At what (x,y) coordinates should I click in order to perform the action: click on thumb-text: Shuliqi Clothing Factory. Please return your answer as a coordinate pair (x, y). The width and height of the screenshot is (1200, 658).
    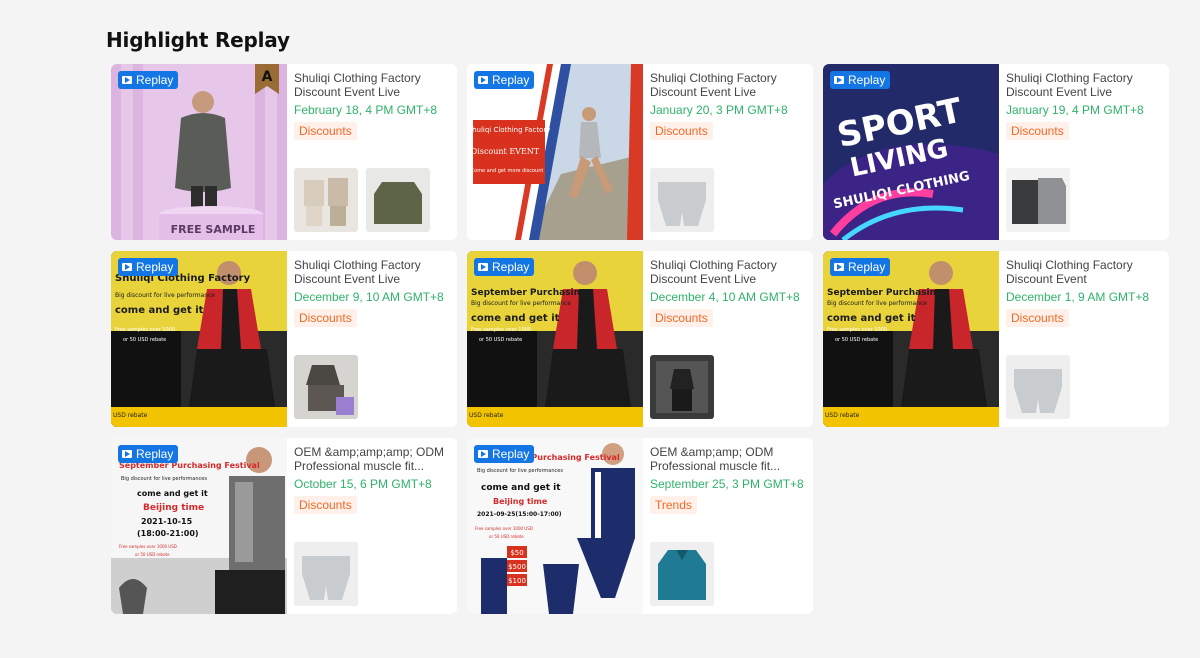
    Looking at the image, I should click on (509, 130).